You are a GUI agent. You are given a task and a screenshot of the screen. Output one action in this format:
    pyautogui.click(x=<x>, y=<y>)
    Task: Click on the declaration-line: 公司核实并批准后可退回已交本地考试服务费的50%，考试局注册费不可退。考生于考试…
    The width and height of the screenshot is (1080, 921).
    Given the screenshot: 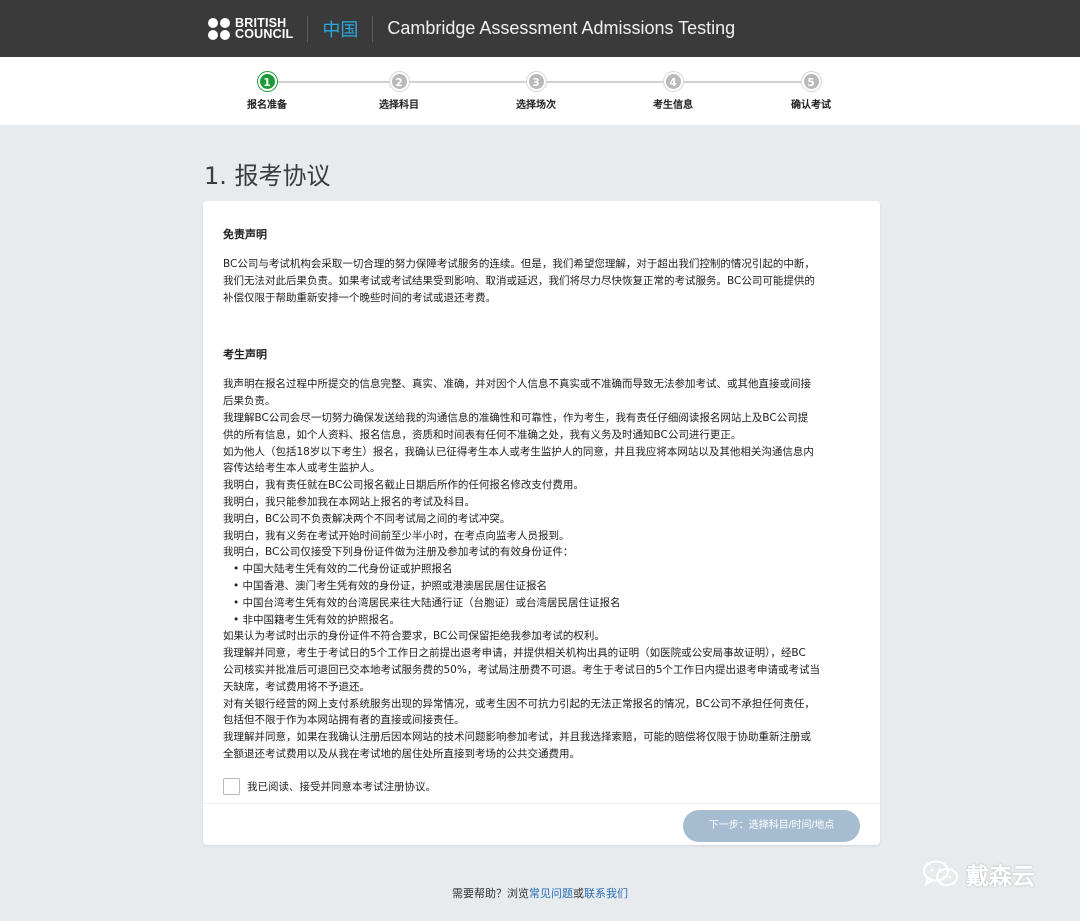 What is the action you would take?
    pyautogui.click(x=522, y=669)
    